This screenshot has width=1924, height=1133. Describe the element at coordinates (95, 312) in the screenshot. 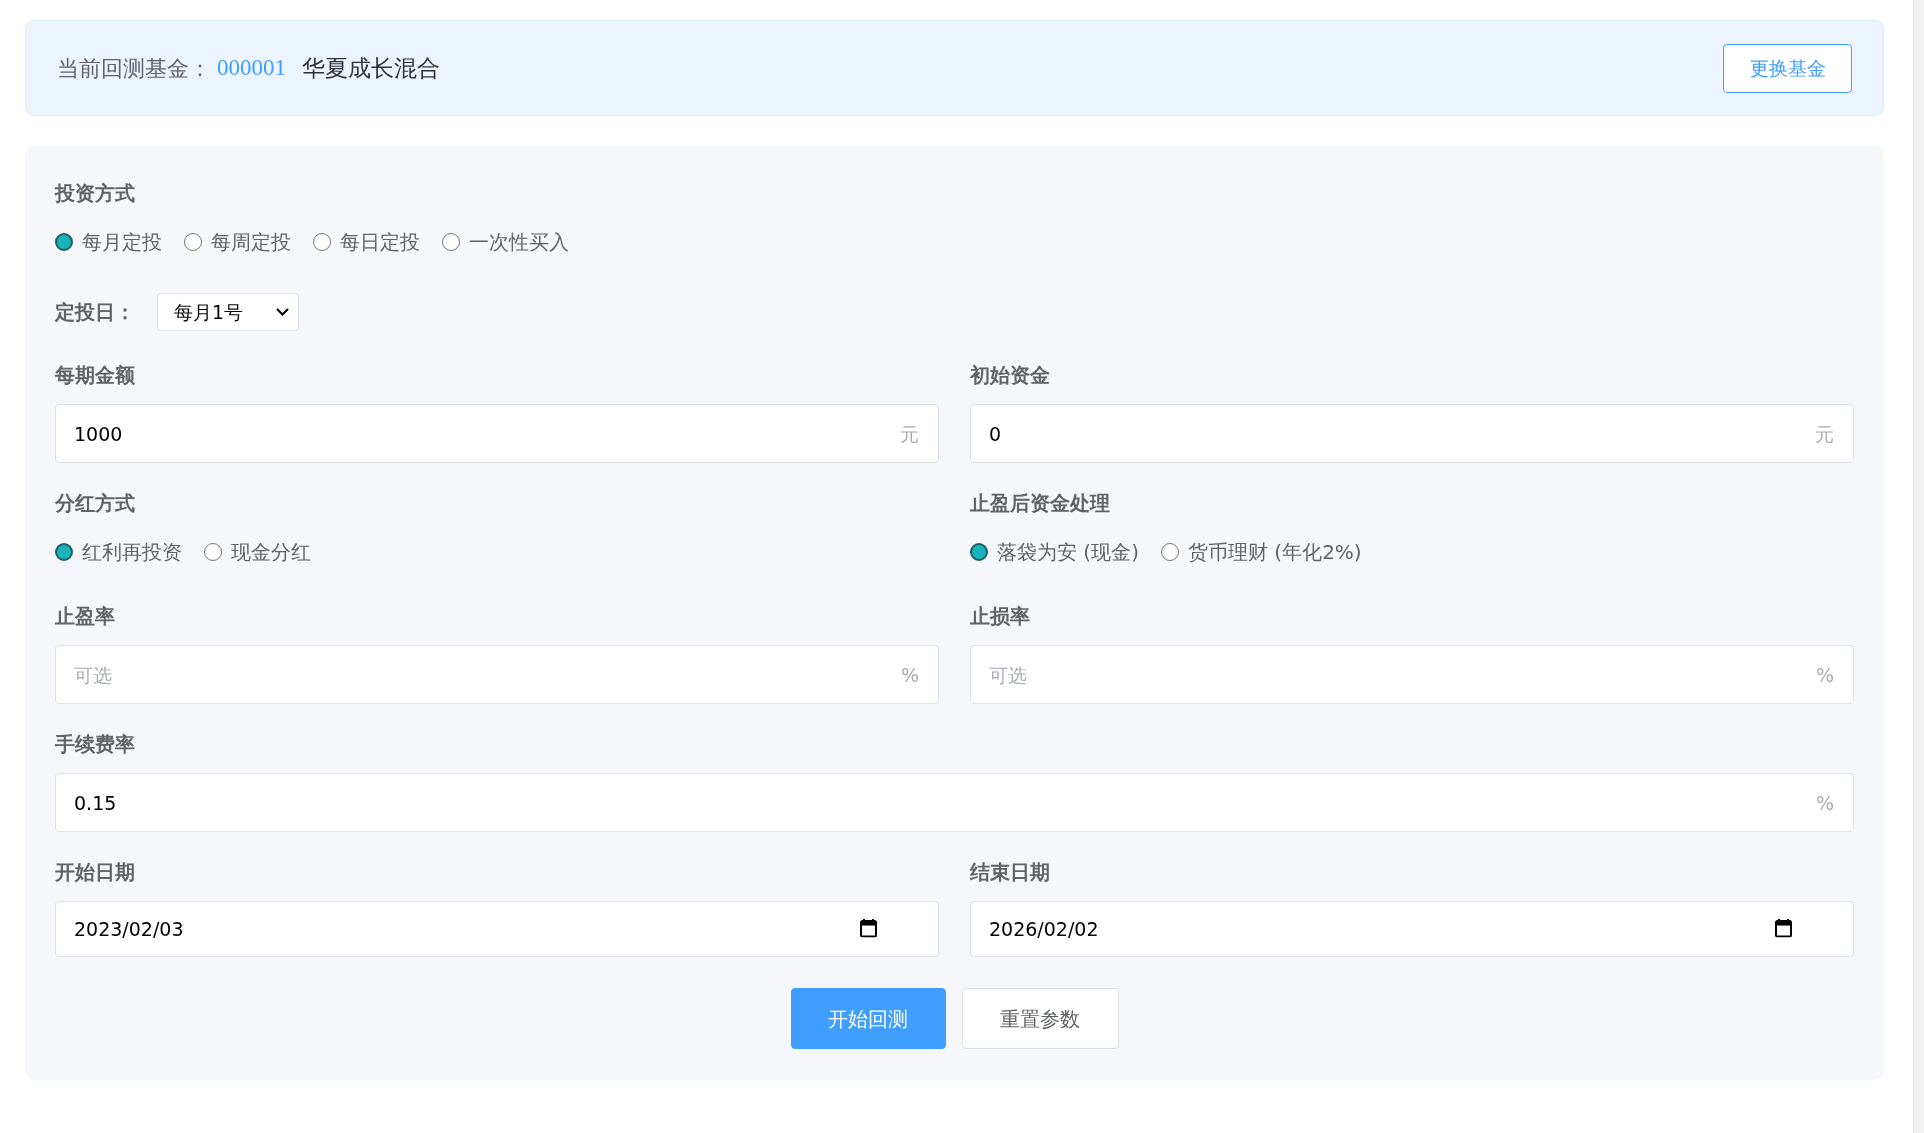

I see `field-label: 定投日：` at that location.